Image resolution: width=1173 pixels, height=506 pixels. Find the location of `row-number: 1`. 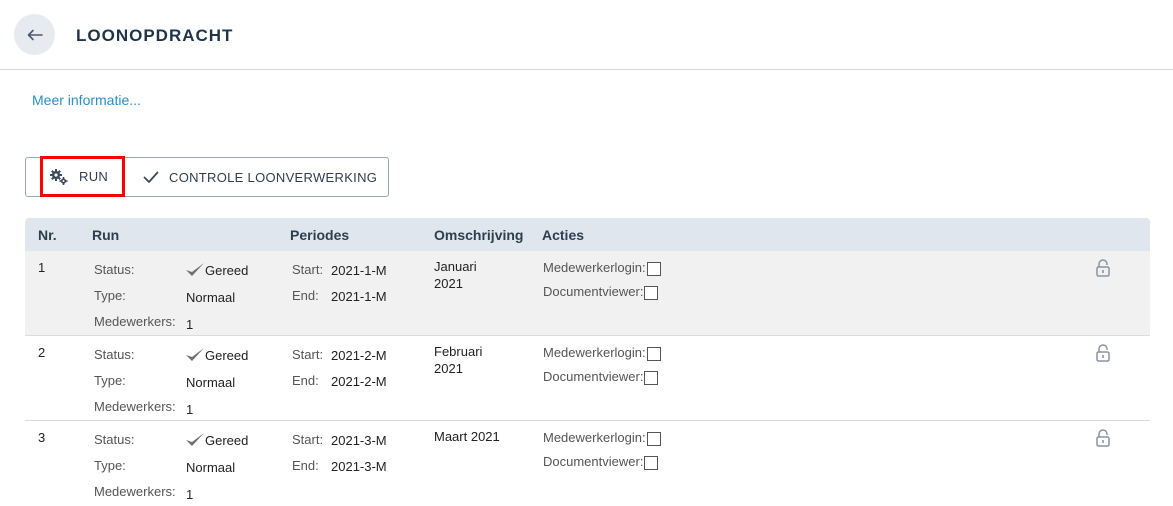

row-number: 1 is located at coordinates (42, 267).